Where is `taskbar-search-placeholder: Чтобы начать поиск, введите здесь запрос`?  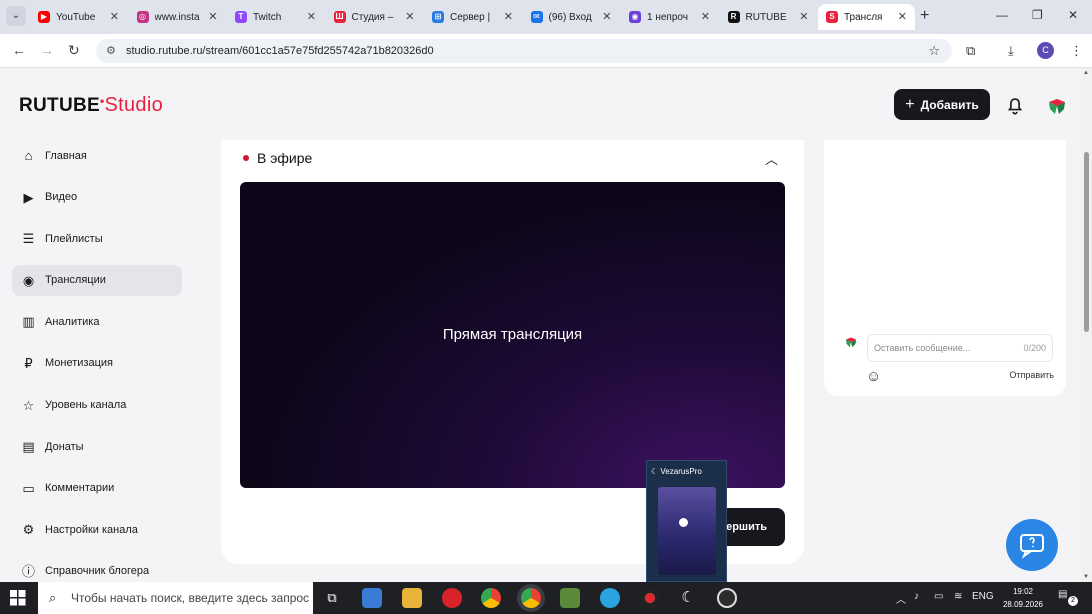
taskbar-search-placeholder: Чтобы начать поиск, введите здесь запрос is located at coordinates (190, 598).